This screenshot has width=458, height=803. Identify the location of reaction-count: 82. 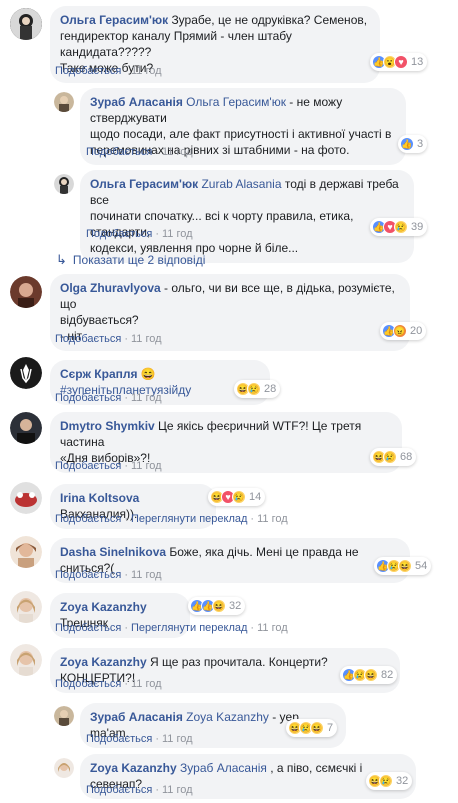
(387, 675).